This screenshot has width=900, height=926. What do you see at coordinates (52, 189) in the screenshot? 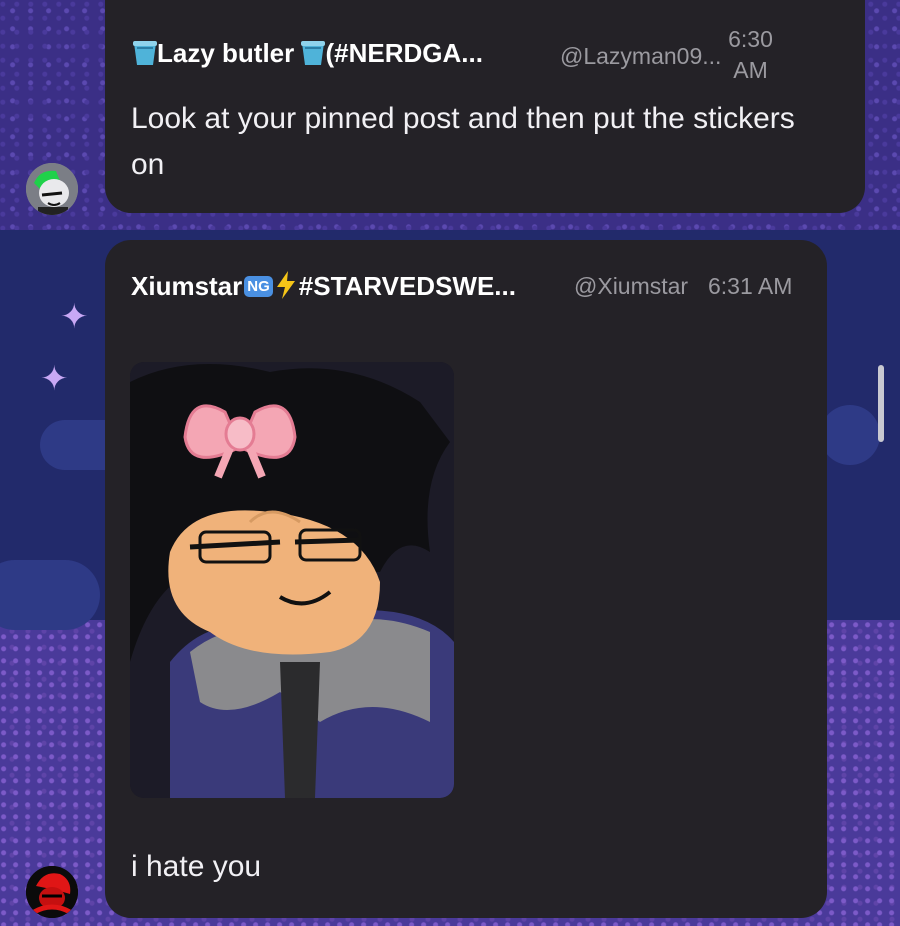
I see `avatar-lazy-butler` at bounding box center [52, 189].